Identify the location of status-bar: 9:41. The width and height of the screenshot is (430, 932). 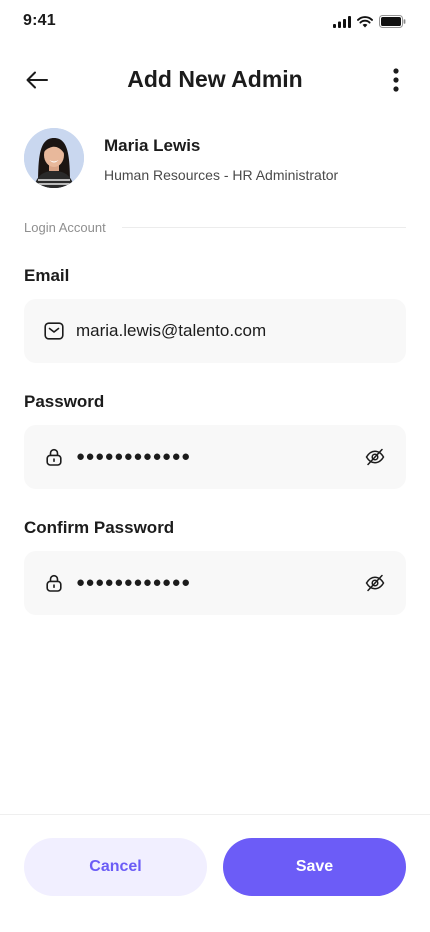
(215, 22).